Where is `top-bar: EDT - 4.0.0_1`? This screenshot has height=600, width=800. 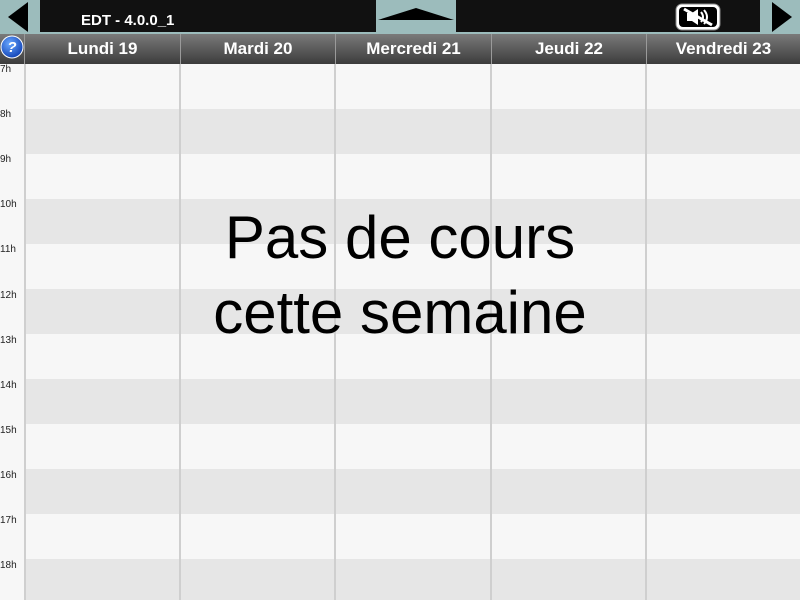 top-bar: EDT - 4.0.0_1 is located at coordinates (400, 17).